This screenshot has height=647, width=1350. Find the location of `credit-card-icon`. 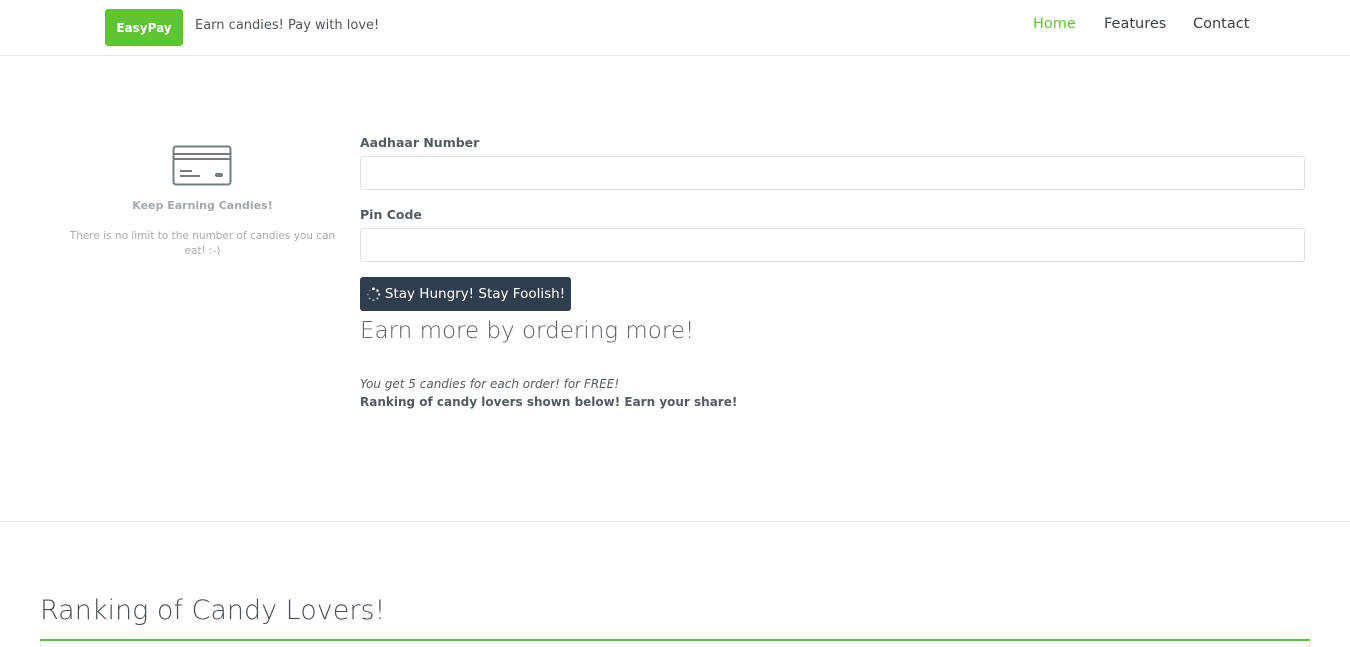

credit-card-icon is located at coordinates (202, 165).